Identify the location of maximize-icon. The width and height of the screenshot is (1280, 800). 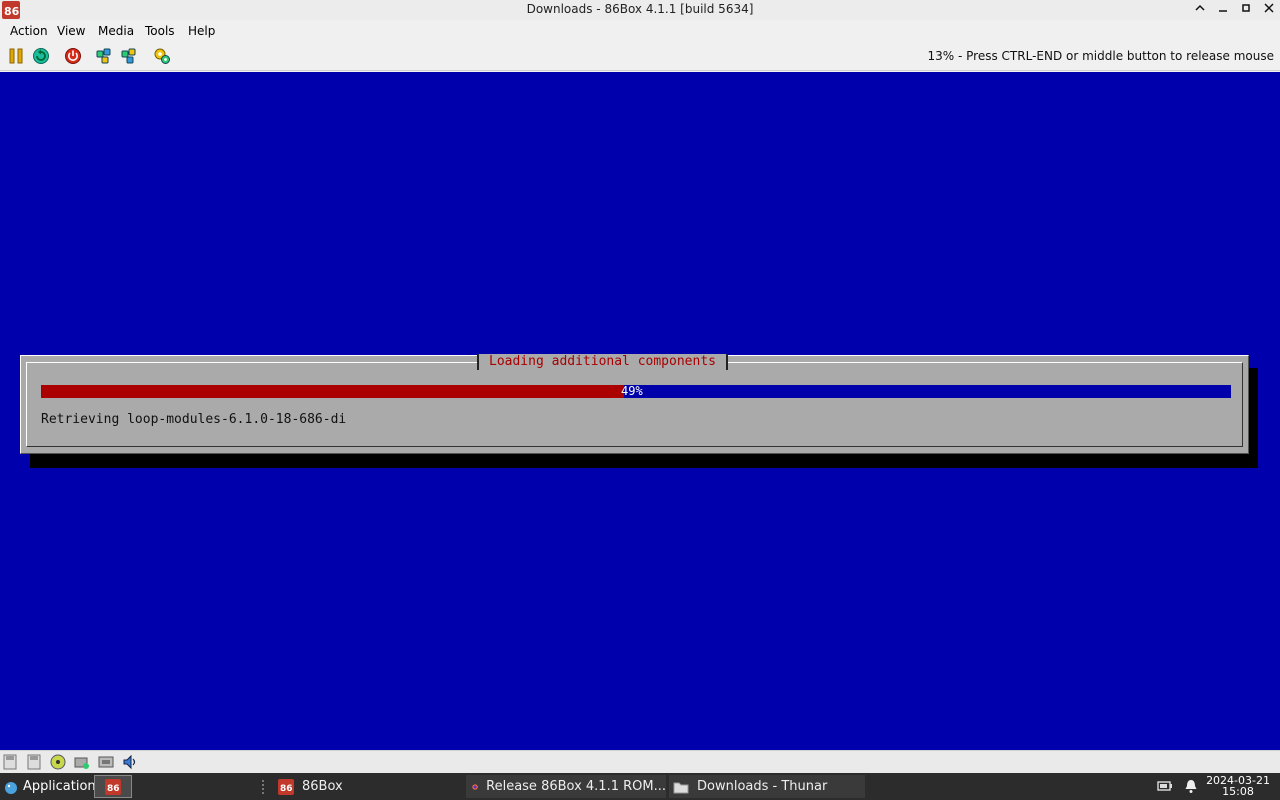
(1246, 8).